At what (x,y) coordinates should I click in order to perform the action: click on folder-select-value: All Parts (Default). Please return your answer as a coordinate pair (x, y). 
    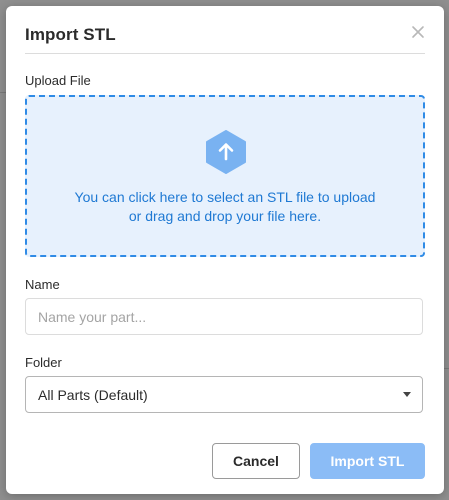
    Looking at the image, I should click on (93, 395).